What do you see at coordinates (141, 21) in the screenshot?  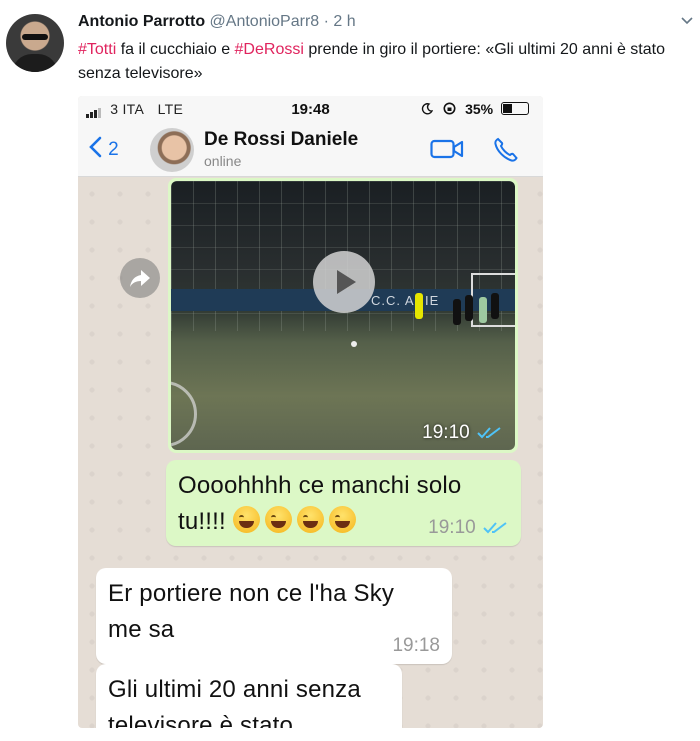 I see `author-name: Antonio Parrotto` at bounding box center [141, 21].